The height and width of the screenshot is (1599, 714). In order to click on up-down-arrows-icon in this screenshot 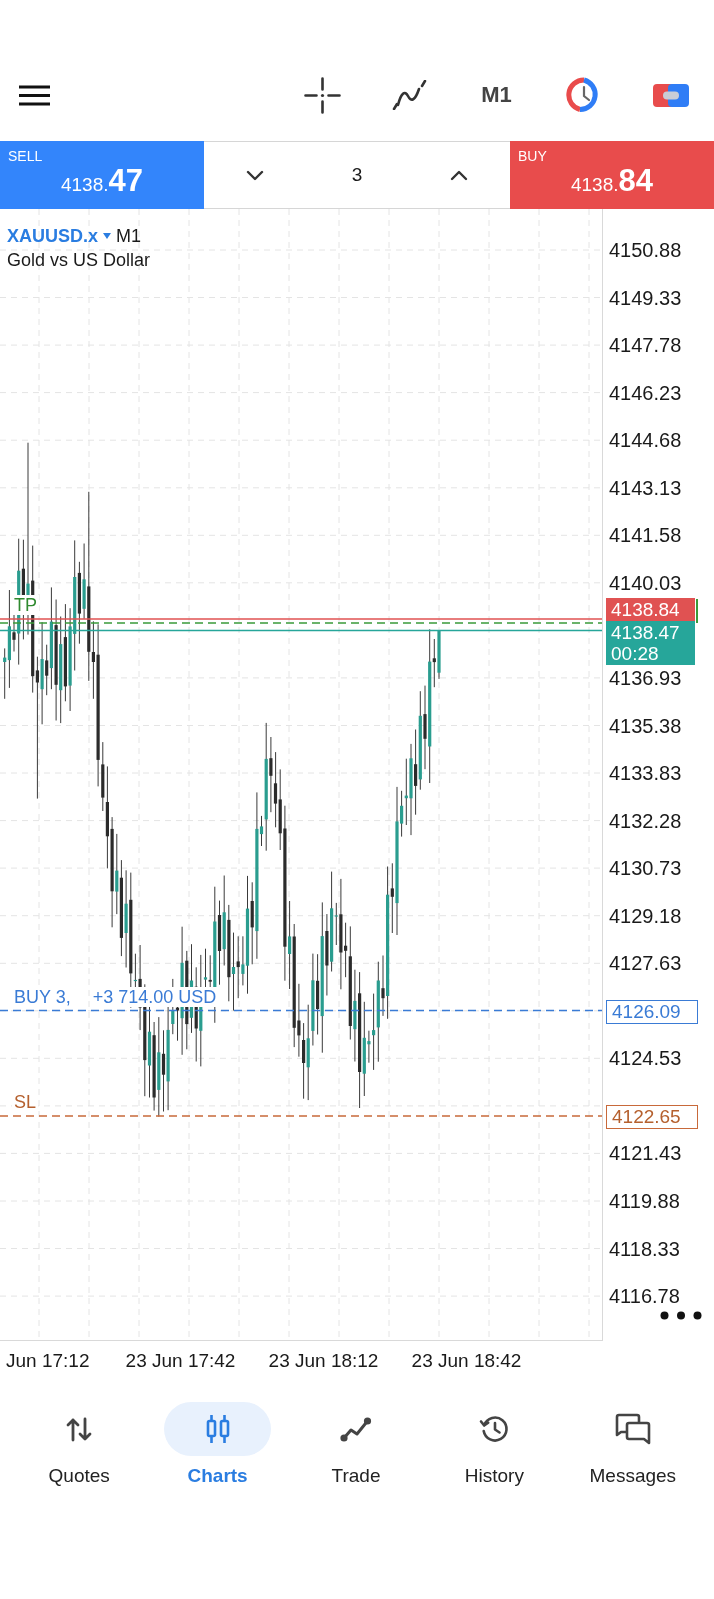, I will do `click(79, 1429)`.